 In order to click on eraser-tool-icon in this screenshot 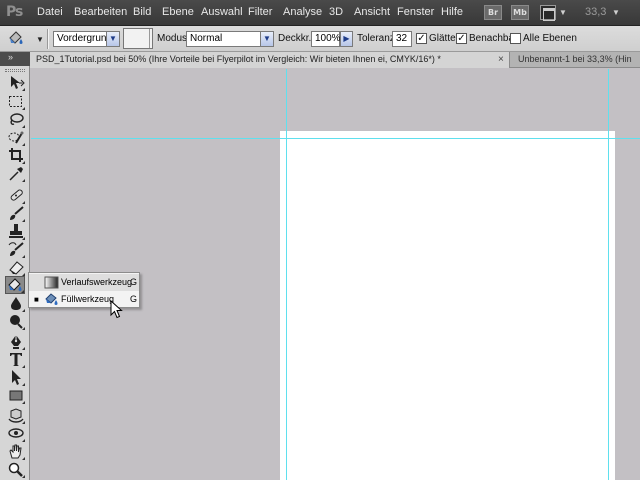, I will do `click(16, 267)`.